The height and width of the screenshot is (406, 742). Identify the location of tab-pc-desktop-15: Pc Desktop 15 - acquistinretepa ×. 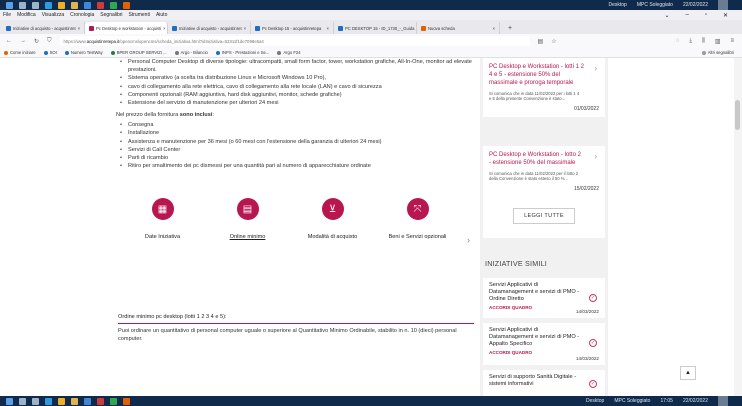
(292, 28).